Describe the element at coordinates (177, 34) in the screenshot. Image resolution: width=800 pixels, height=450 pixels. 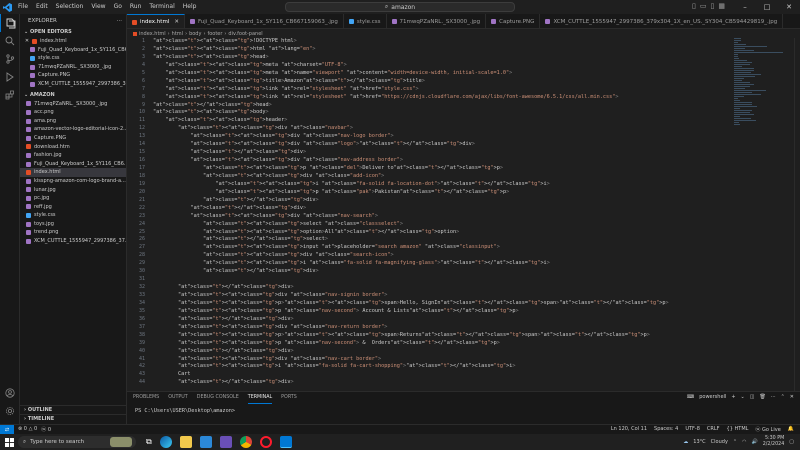
I see `breadcrumb-item: html` at that location.